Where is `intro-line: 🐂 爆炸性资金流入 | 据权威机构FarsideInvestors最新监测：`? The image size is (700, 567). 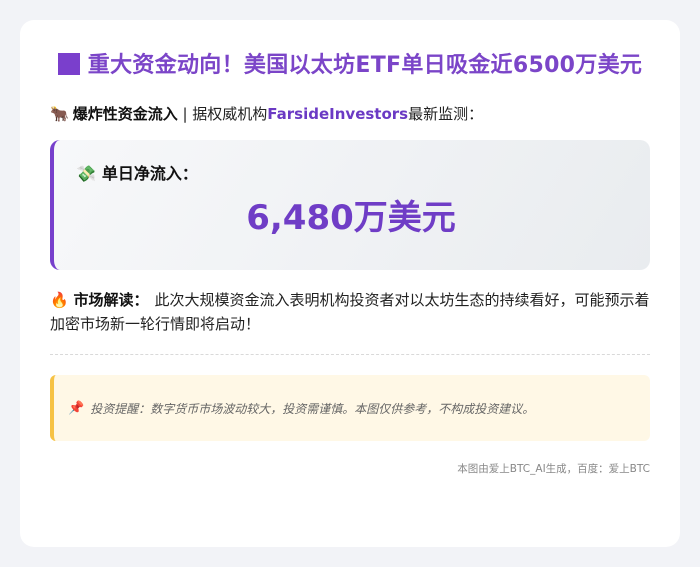 intro-line: 🐂 爆炸性资金流入 | 据权威机构FarsideInvestors最新监测： is located at coordinates (350, 114).